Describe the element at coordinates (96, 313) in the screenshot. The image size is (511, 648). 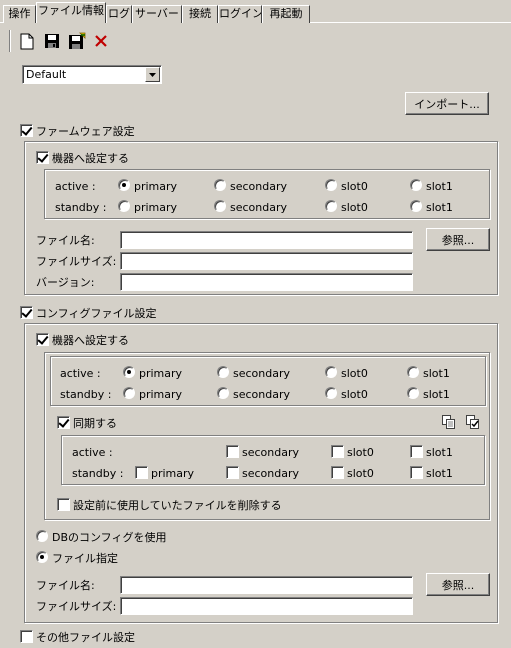
I see `config-section-label: コンフィグファイル設定` at that location.